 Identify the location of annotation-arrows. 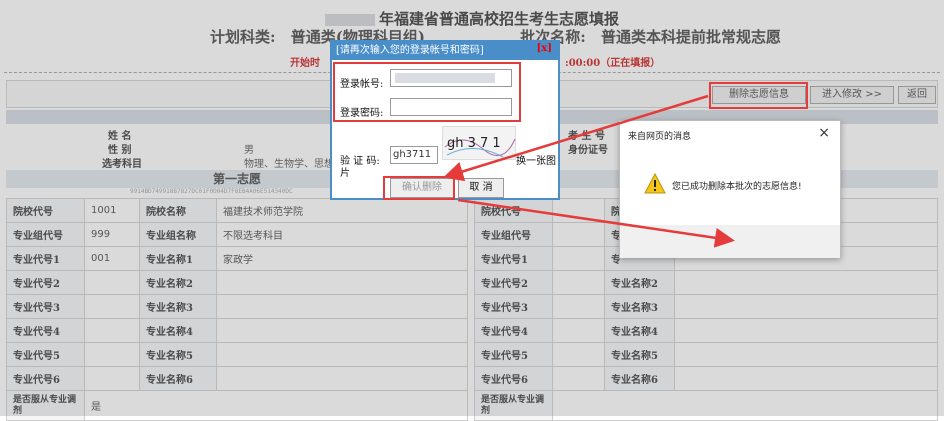
(589, 171).